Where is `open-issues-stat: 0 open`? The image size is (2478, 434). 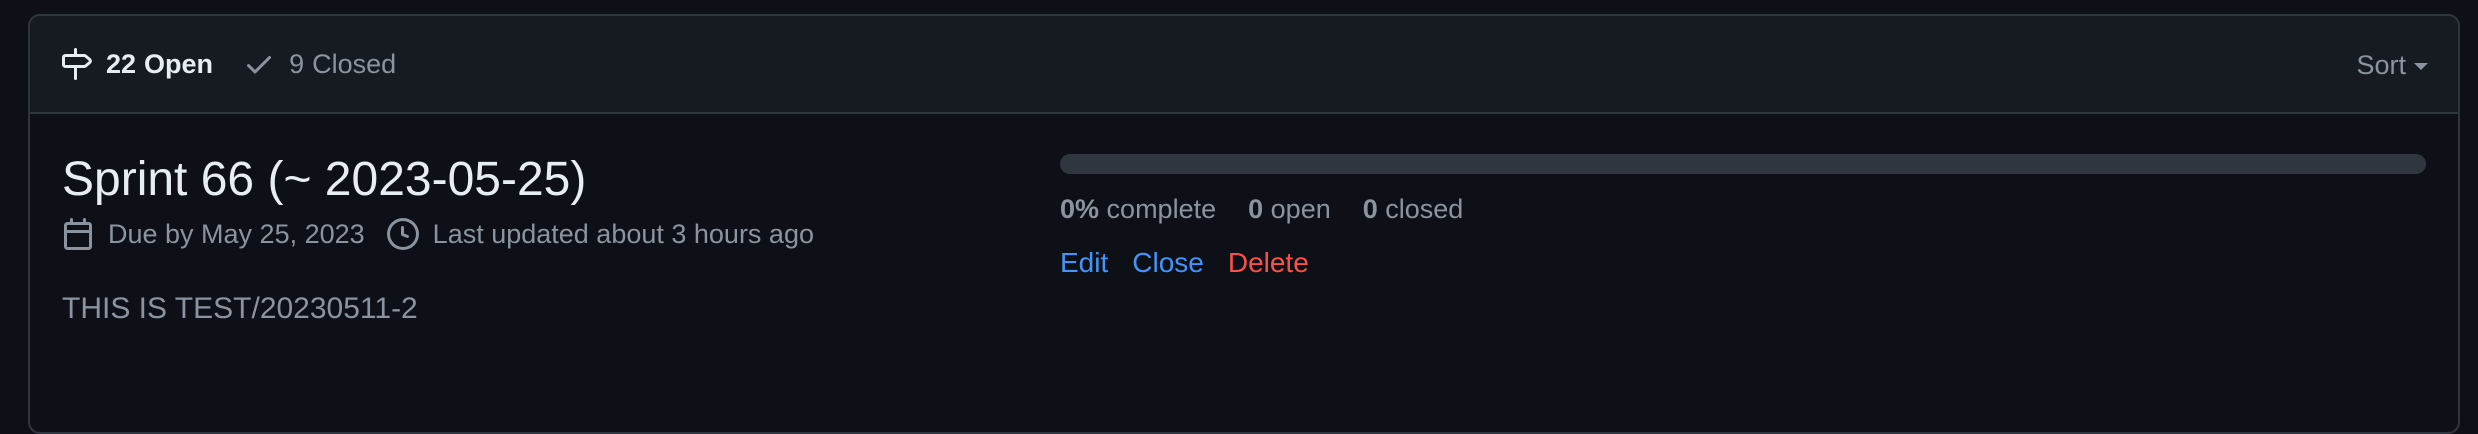 open-issues-stat: 0 open is located at coordinates (1289, 209).